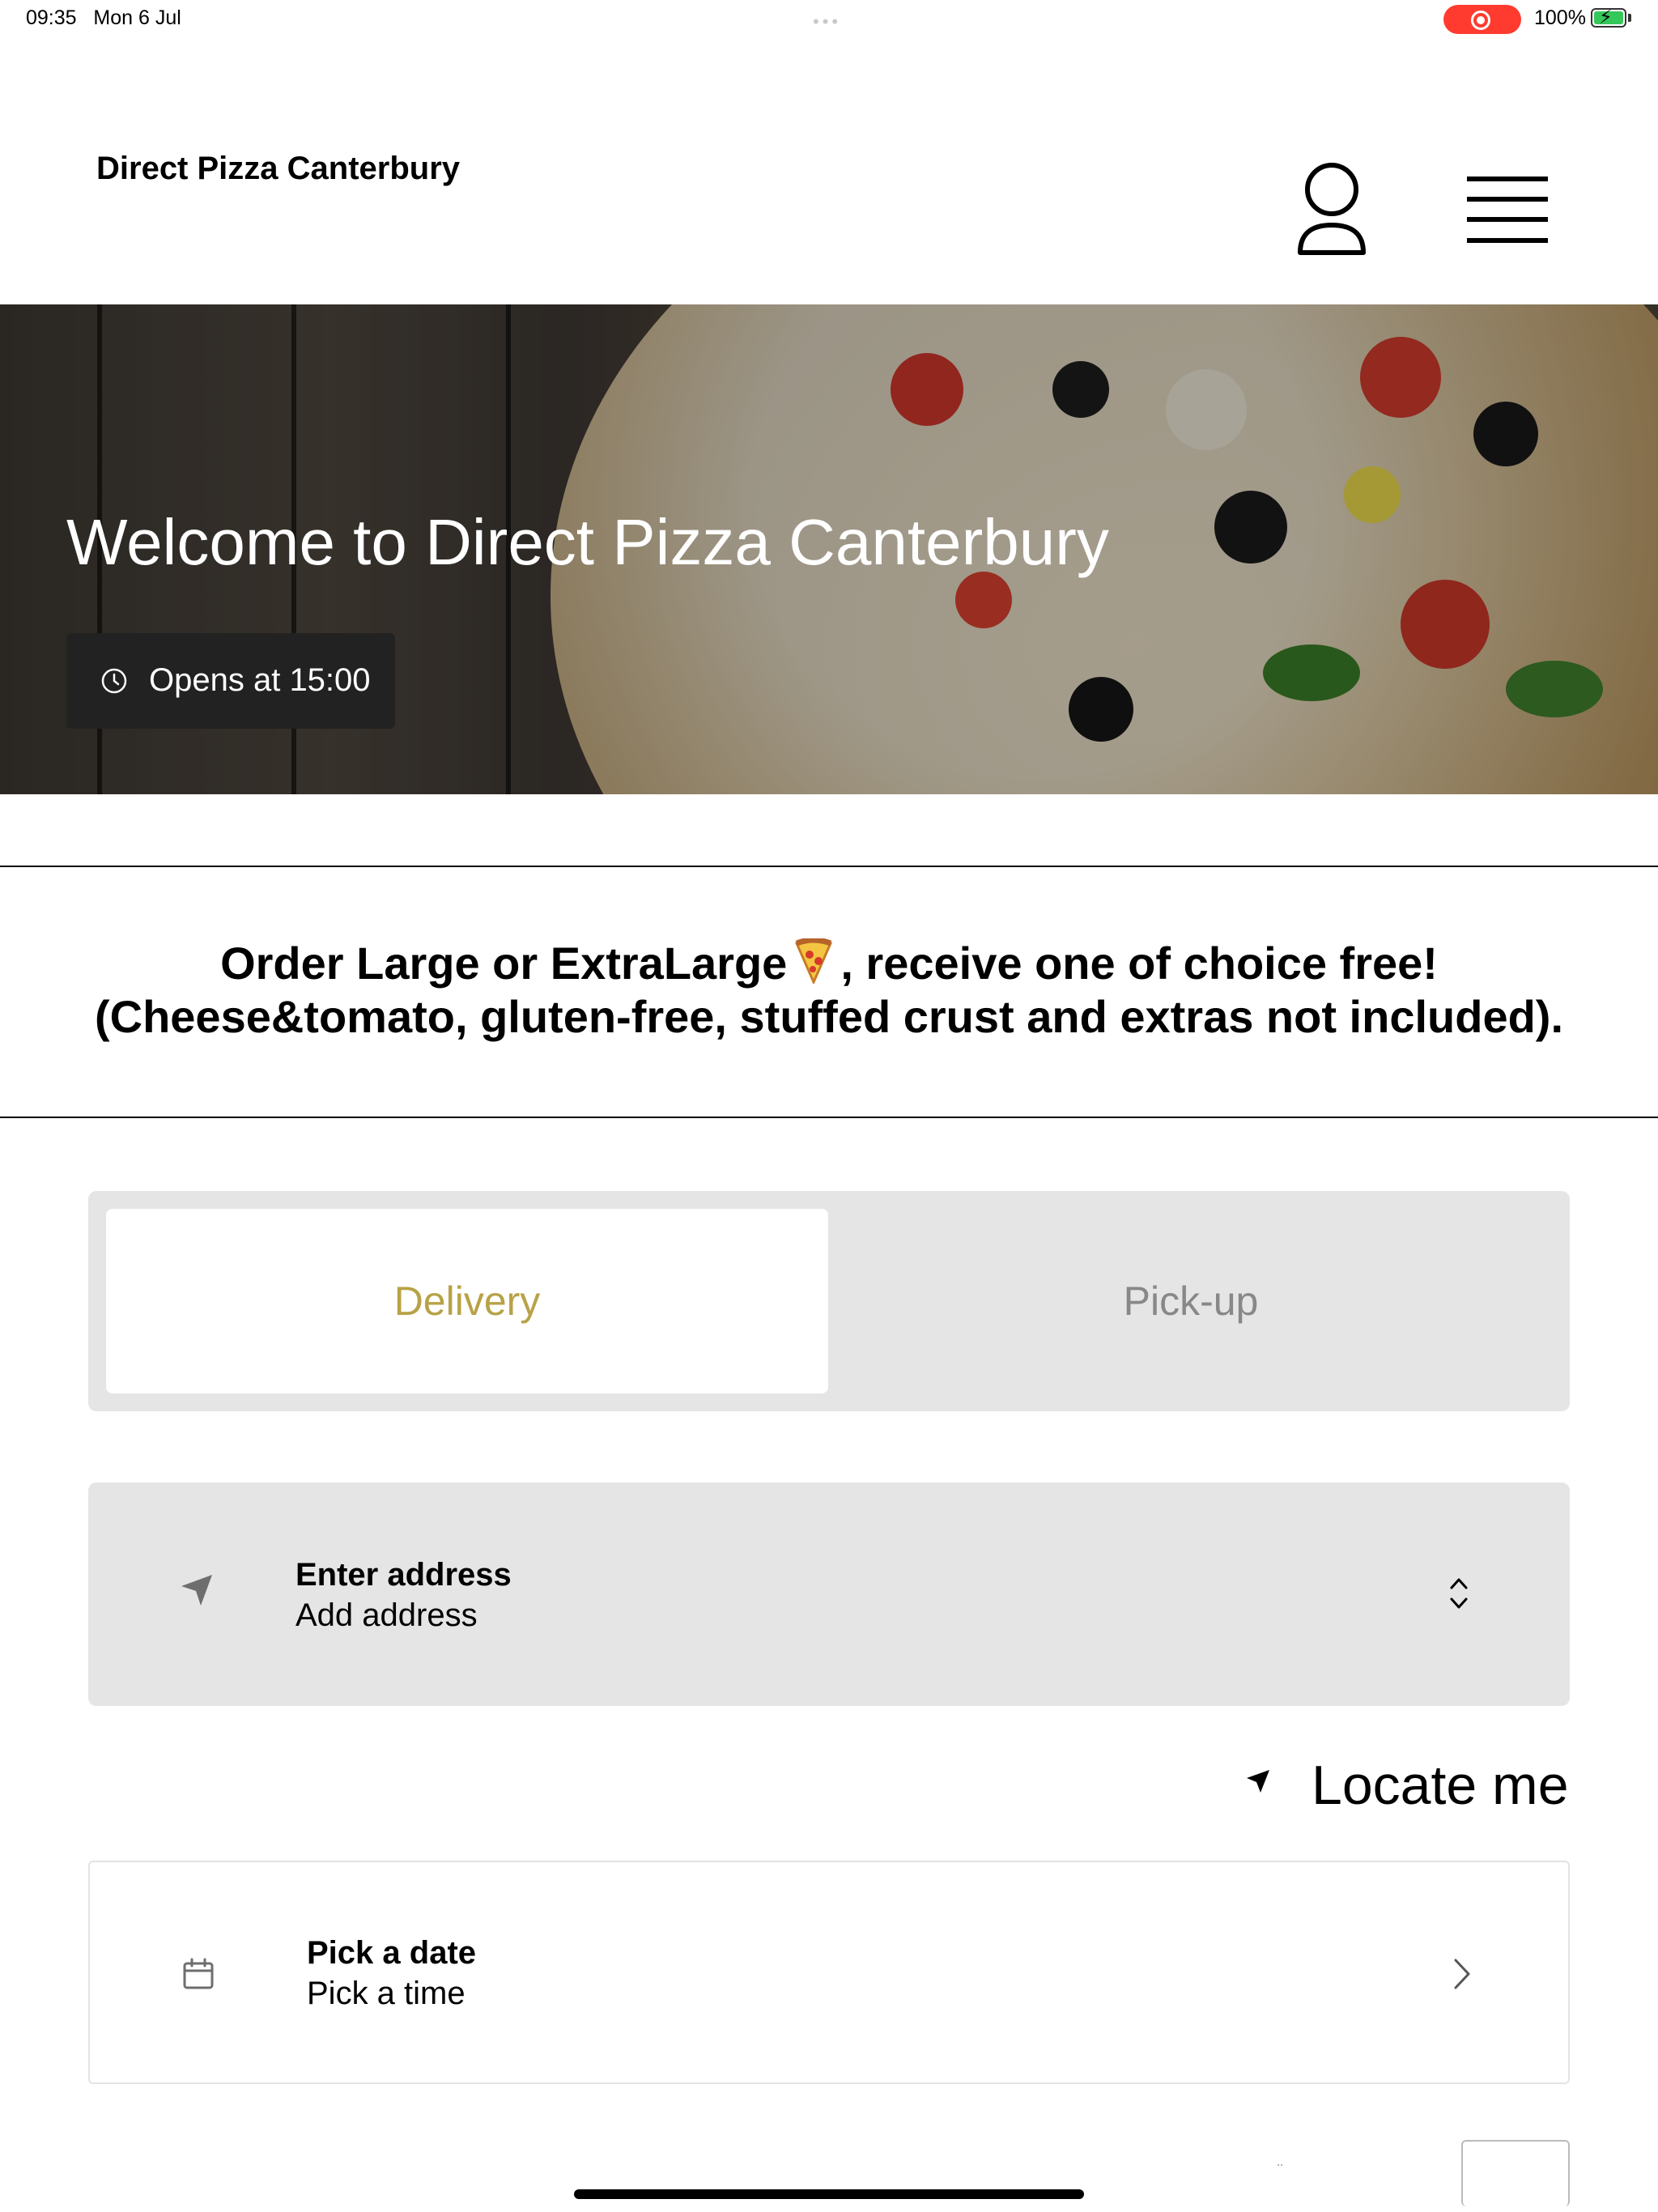 The height and width of the screenshot is (2212, 1658). What do you see at coordinates (1560, 18) in the screenshot?
I see `battery-percentage: 100%` at bounding box center [1560, 18].